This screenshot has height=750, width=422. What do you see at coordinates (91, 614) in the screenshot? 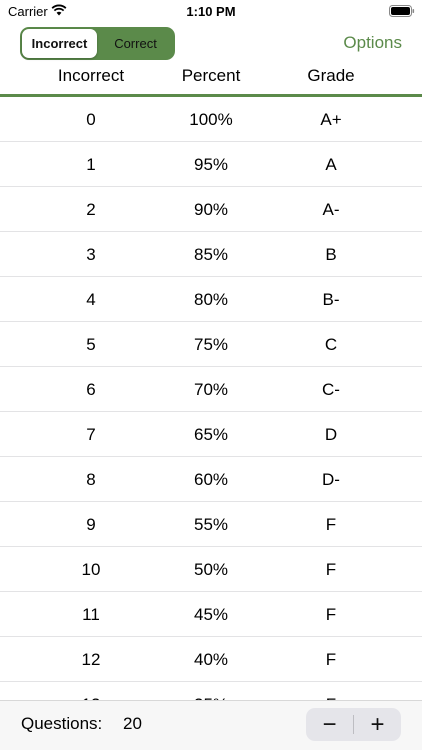
I see `cell-incorrect: 11` at bounding box center [91, 614].